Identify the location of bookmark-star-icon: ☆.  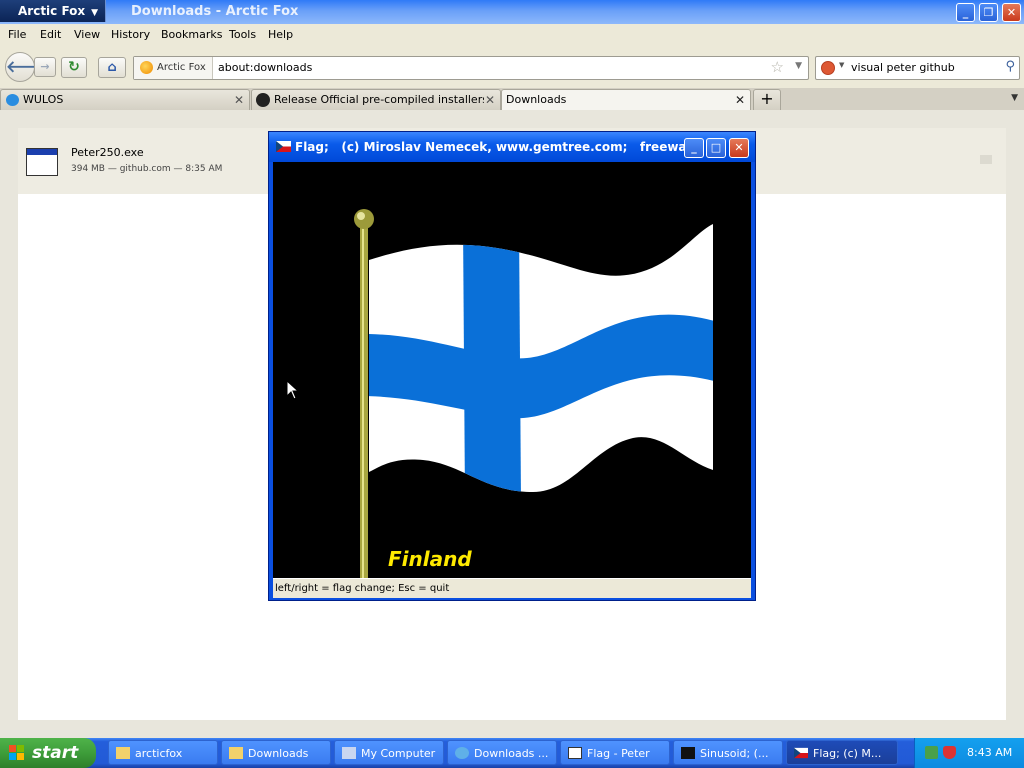
(777, 67).